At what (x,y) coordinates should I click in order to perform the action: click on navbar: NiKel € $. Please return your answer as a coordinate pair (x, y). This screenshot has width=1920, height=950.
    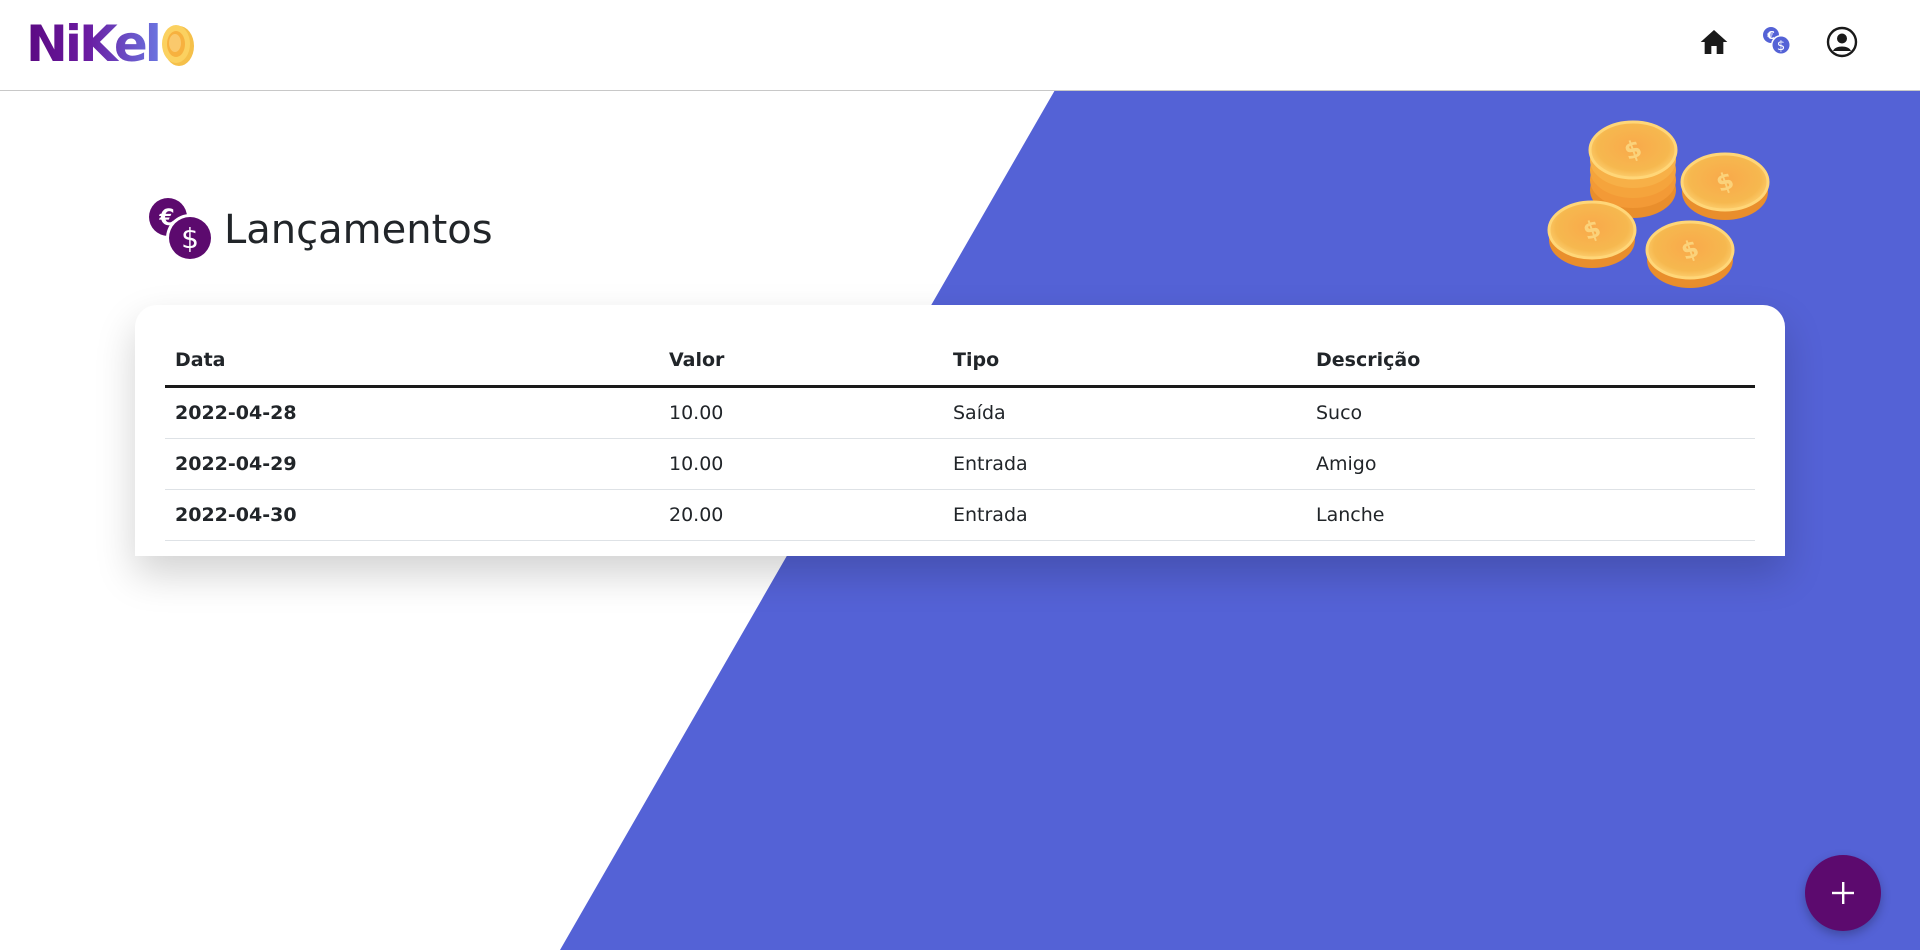
    Looking at the image, I should click on (960, 45).